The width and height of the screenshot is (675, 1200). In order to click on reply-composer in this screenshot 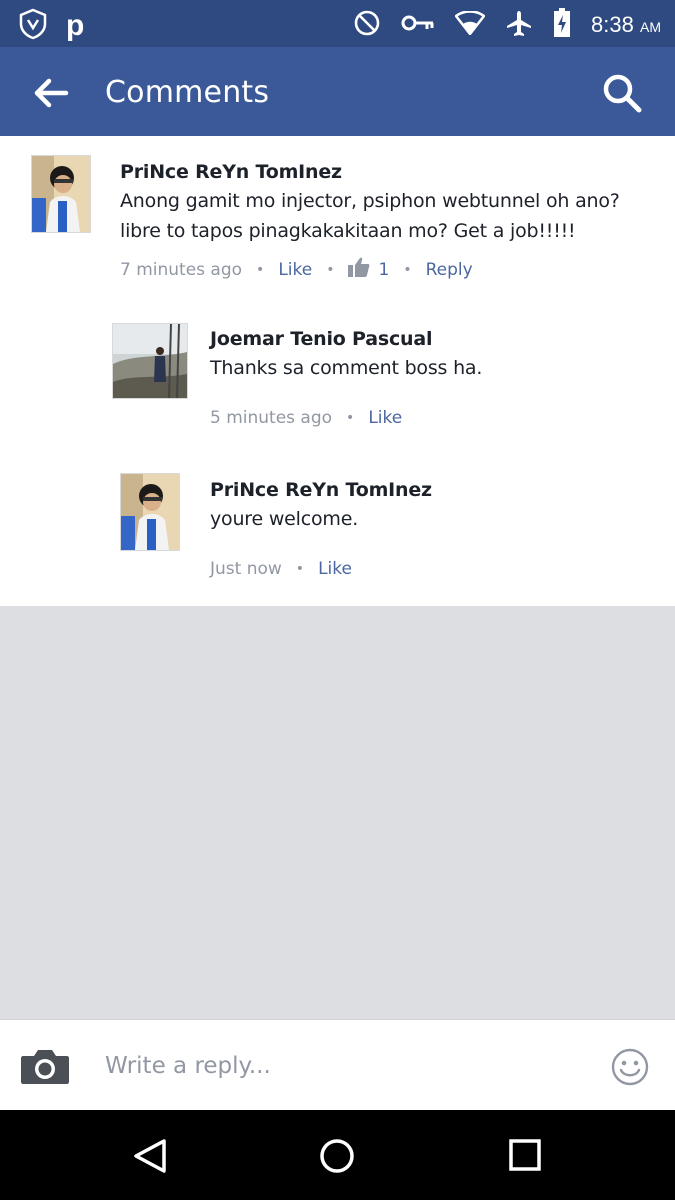, I will do `click(337, 1065)`.